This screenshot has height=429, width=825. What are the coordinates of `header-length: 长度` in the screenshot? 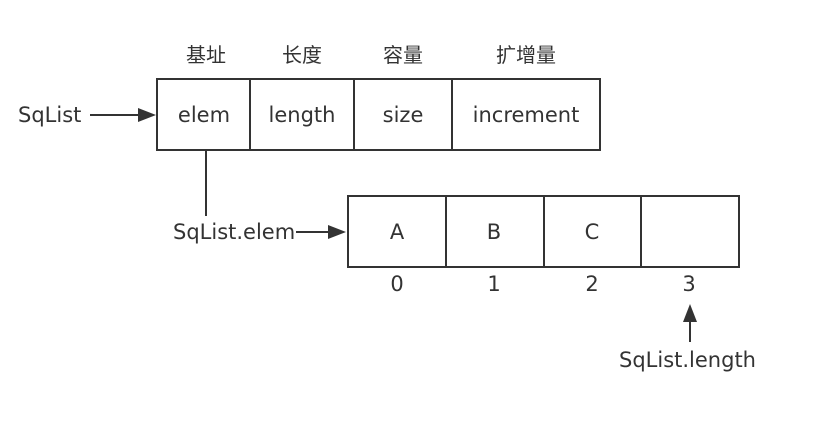 It's located at (302, 55).